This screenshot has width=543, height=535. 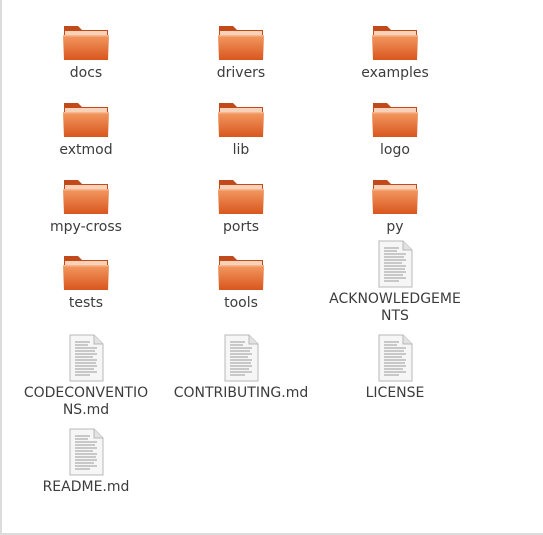 I want to click on folder-item-lib: lib, so click(x=241, y=125).